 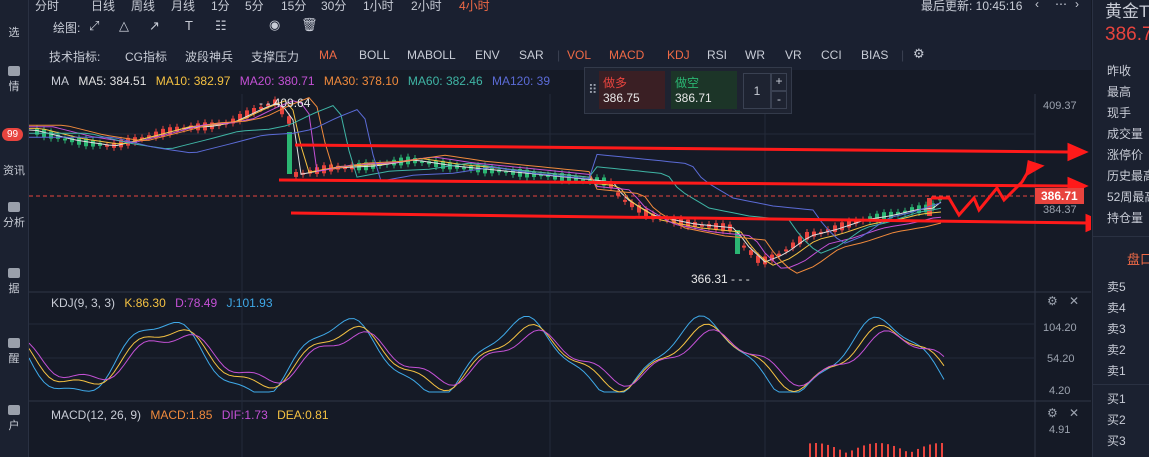 What do you see at coordinates (1074, 301) in the screenshot?
I see `kdj-close-icon: ✕` at bounding box center [1074, 301].